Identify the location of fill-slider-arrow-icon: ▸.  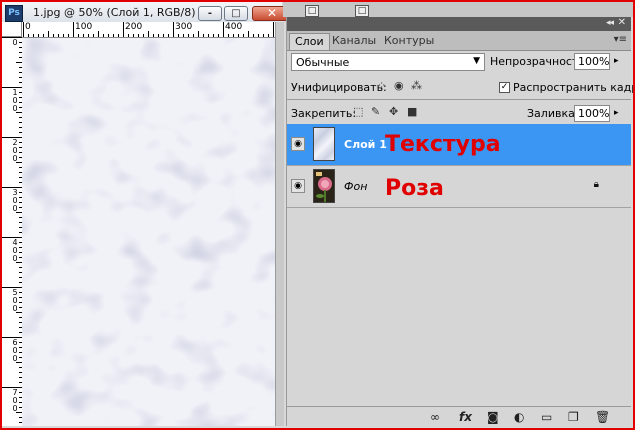
(616, 113).